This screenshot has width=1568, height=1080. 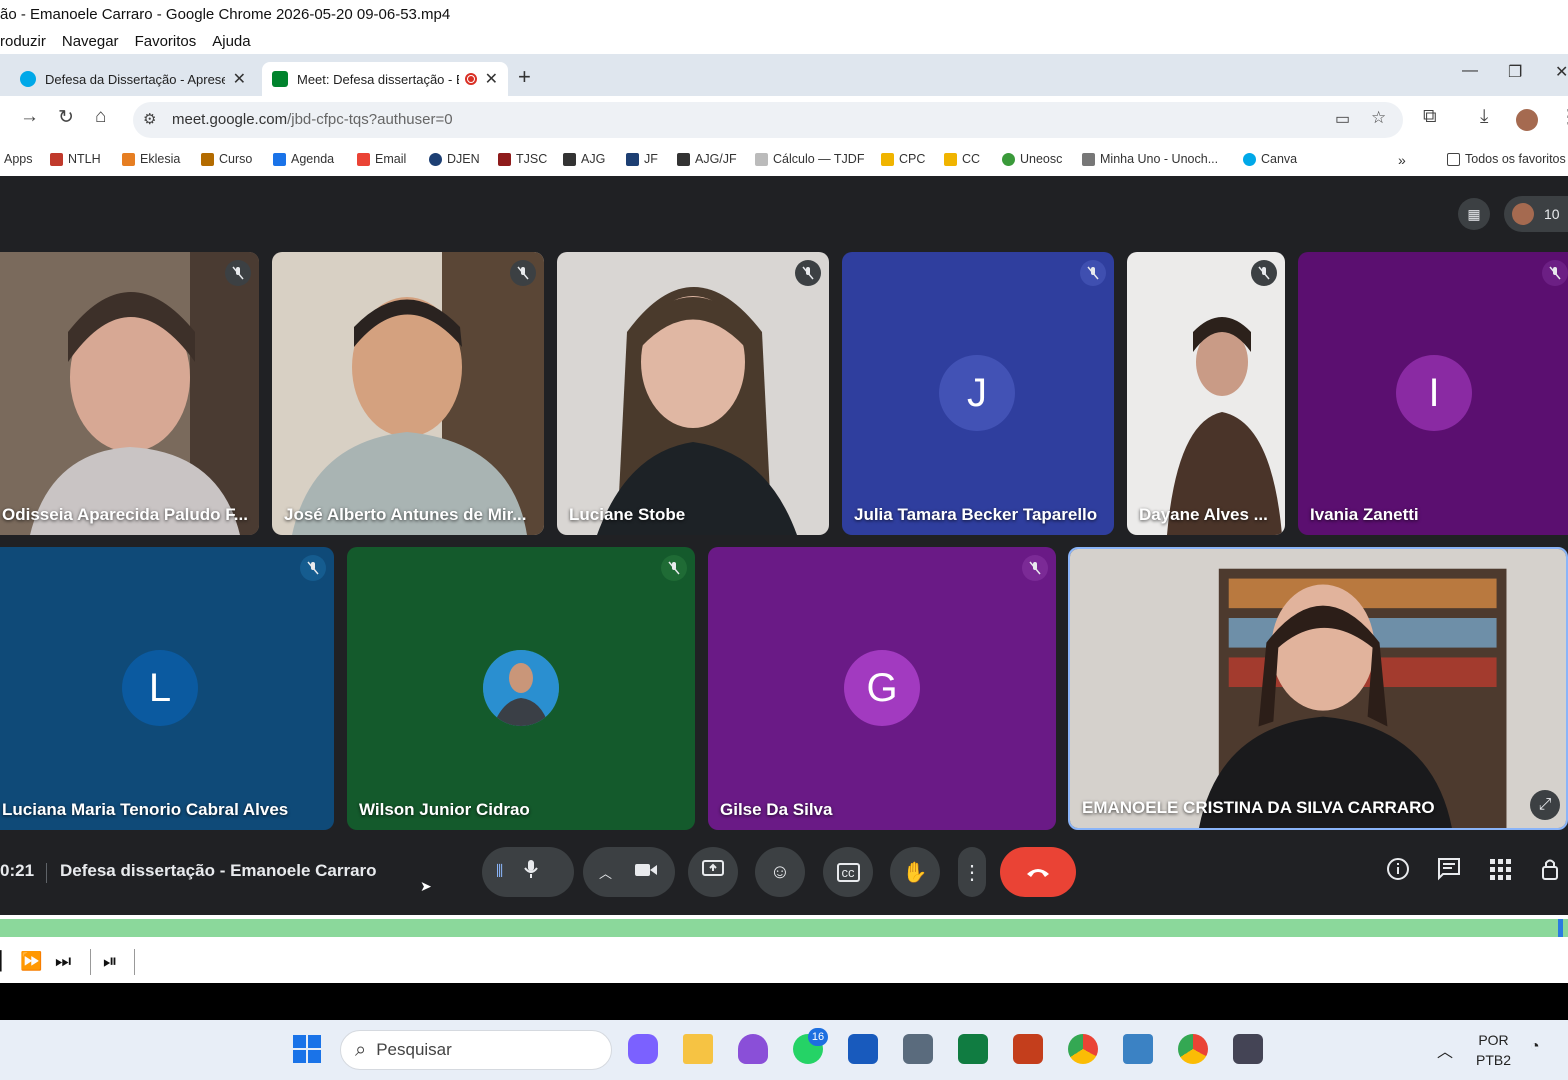 I want to click on chrome-menu-icon: ⋮, so click(x=1563, y=117).